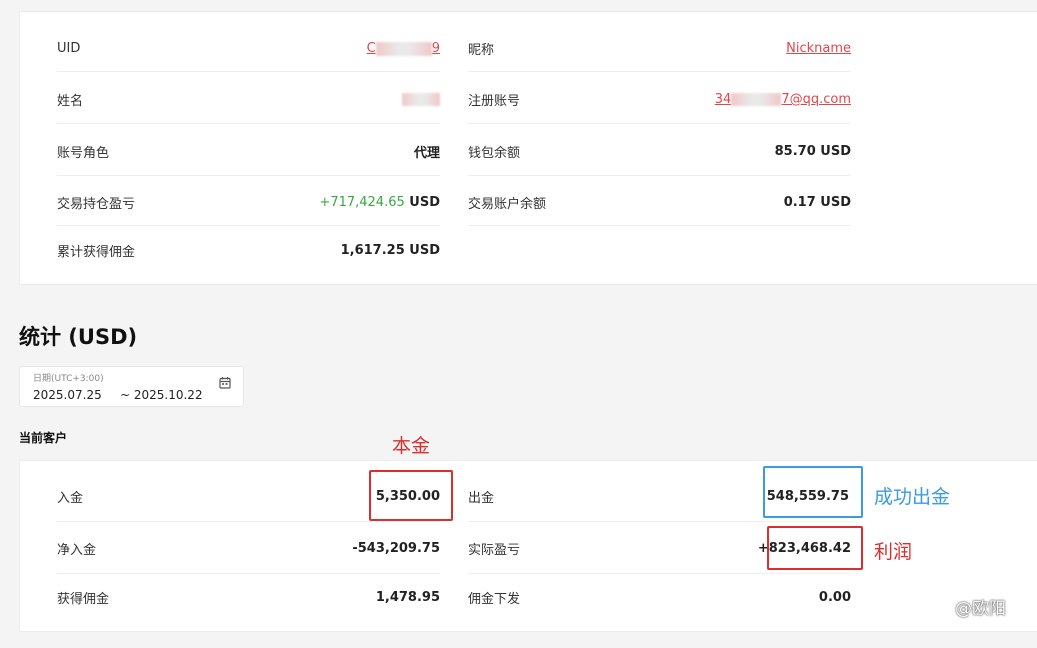  What do you see at coordinates (507, 204) in the screenshot?
I see `trade-balance-label: 交易账户余额` at bounding box center [507, 204].